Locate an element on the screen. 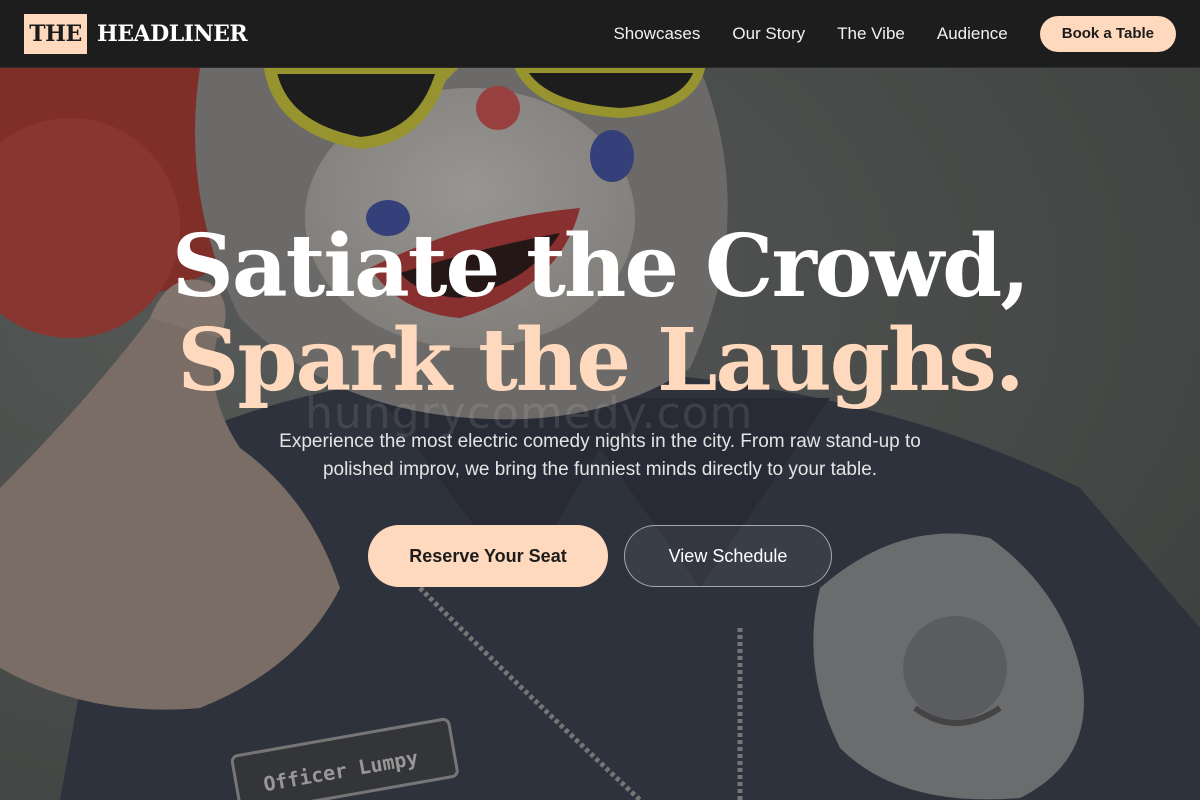 The image size is (1200, 800). site-logo: THE HEADLINER is located at coordinates (136, 33).